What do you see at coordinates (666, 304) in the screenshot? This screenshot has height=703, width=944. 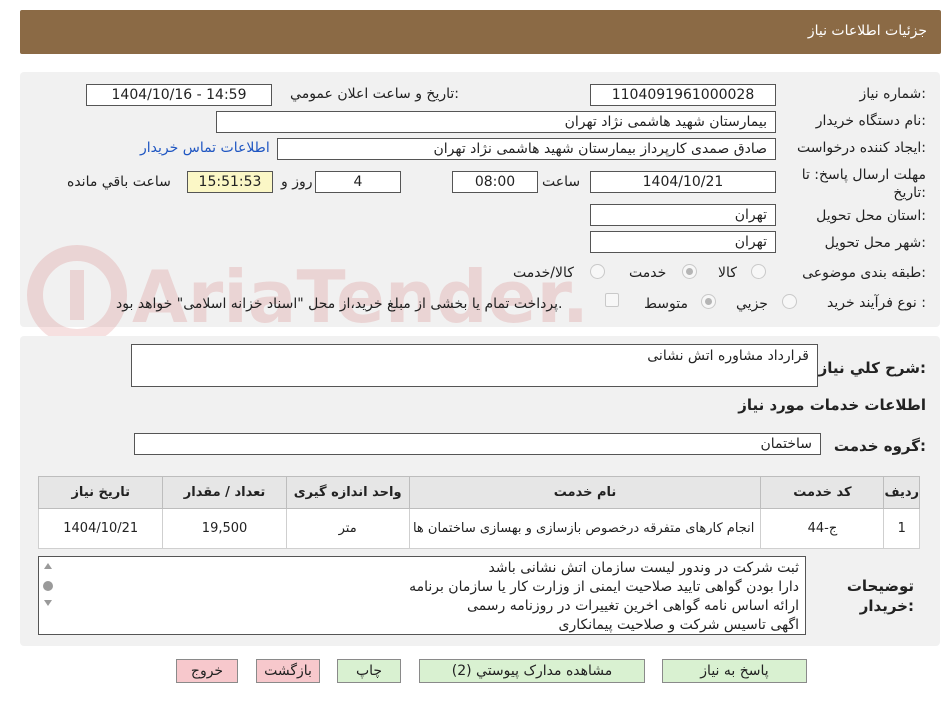 I see `process-medium-label: متوسط` at bounding box center [666, 304].